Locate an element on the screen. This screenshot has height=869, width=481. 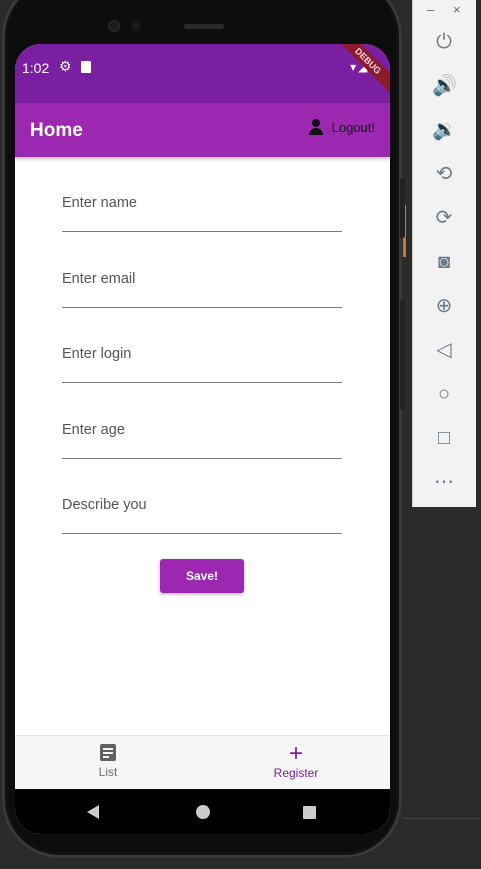
home-icon is located at coordinates (203, 812).